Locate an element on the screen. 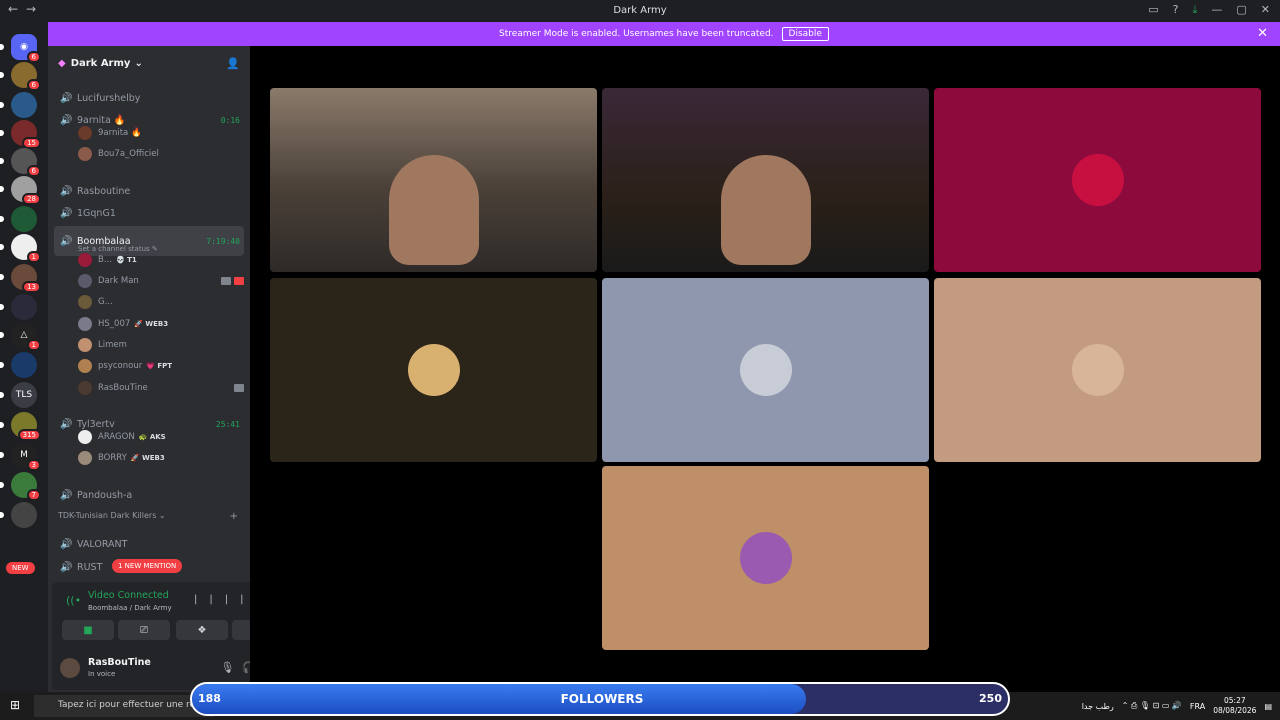  voice-user: ARAGON 🐢 AKS is located at coordinates (161, 437).